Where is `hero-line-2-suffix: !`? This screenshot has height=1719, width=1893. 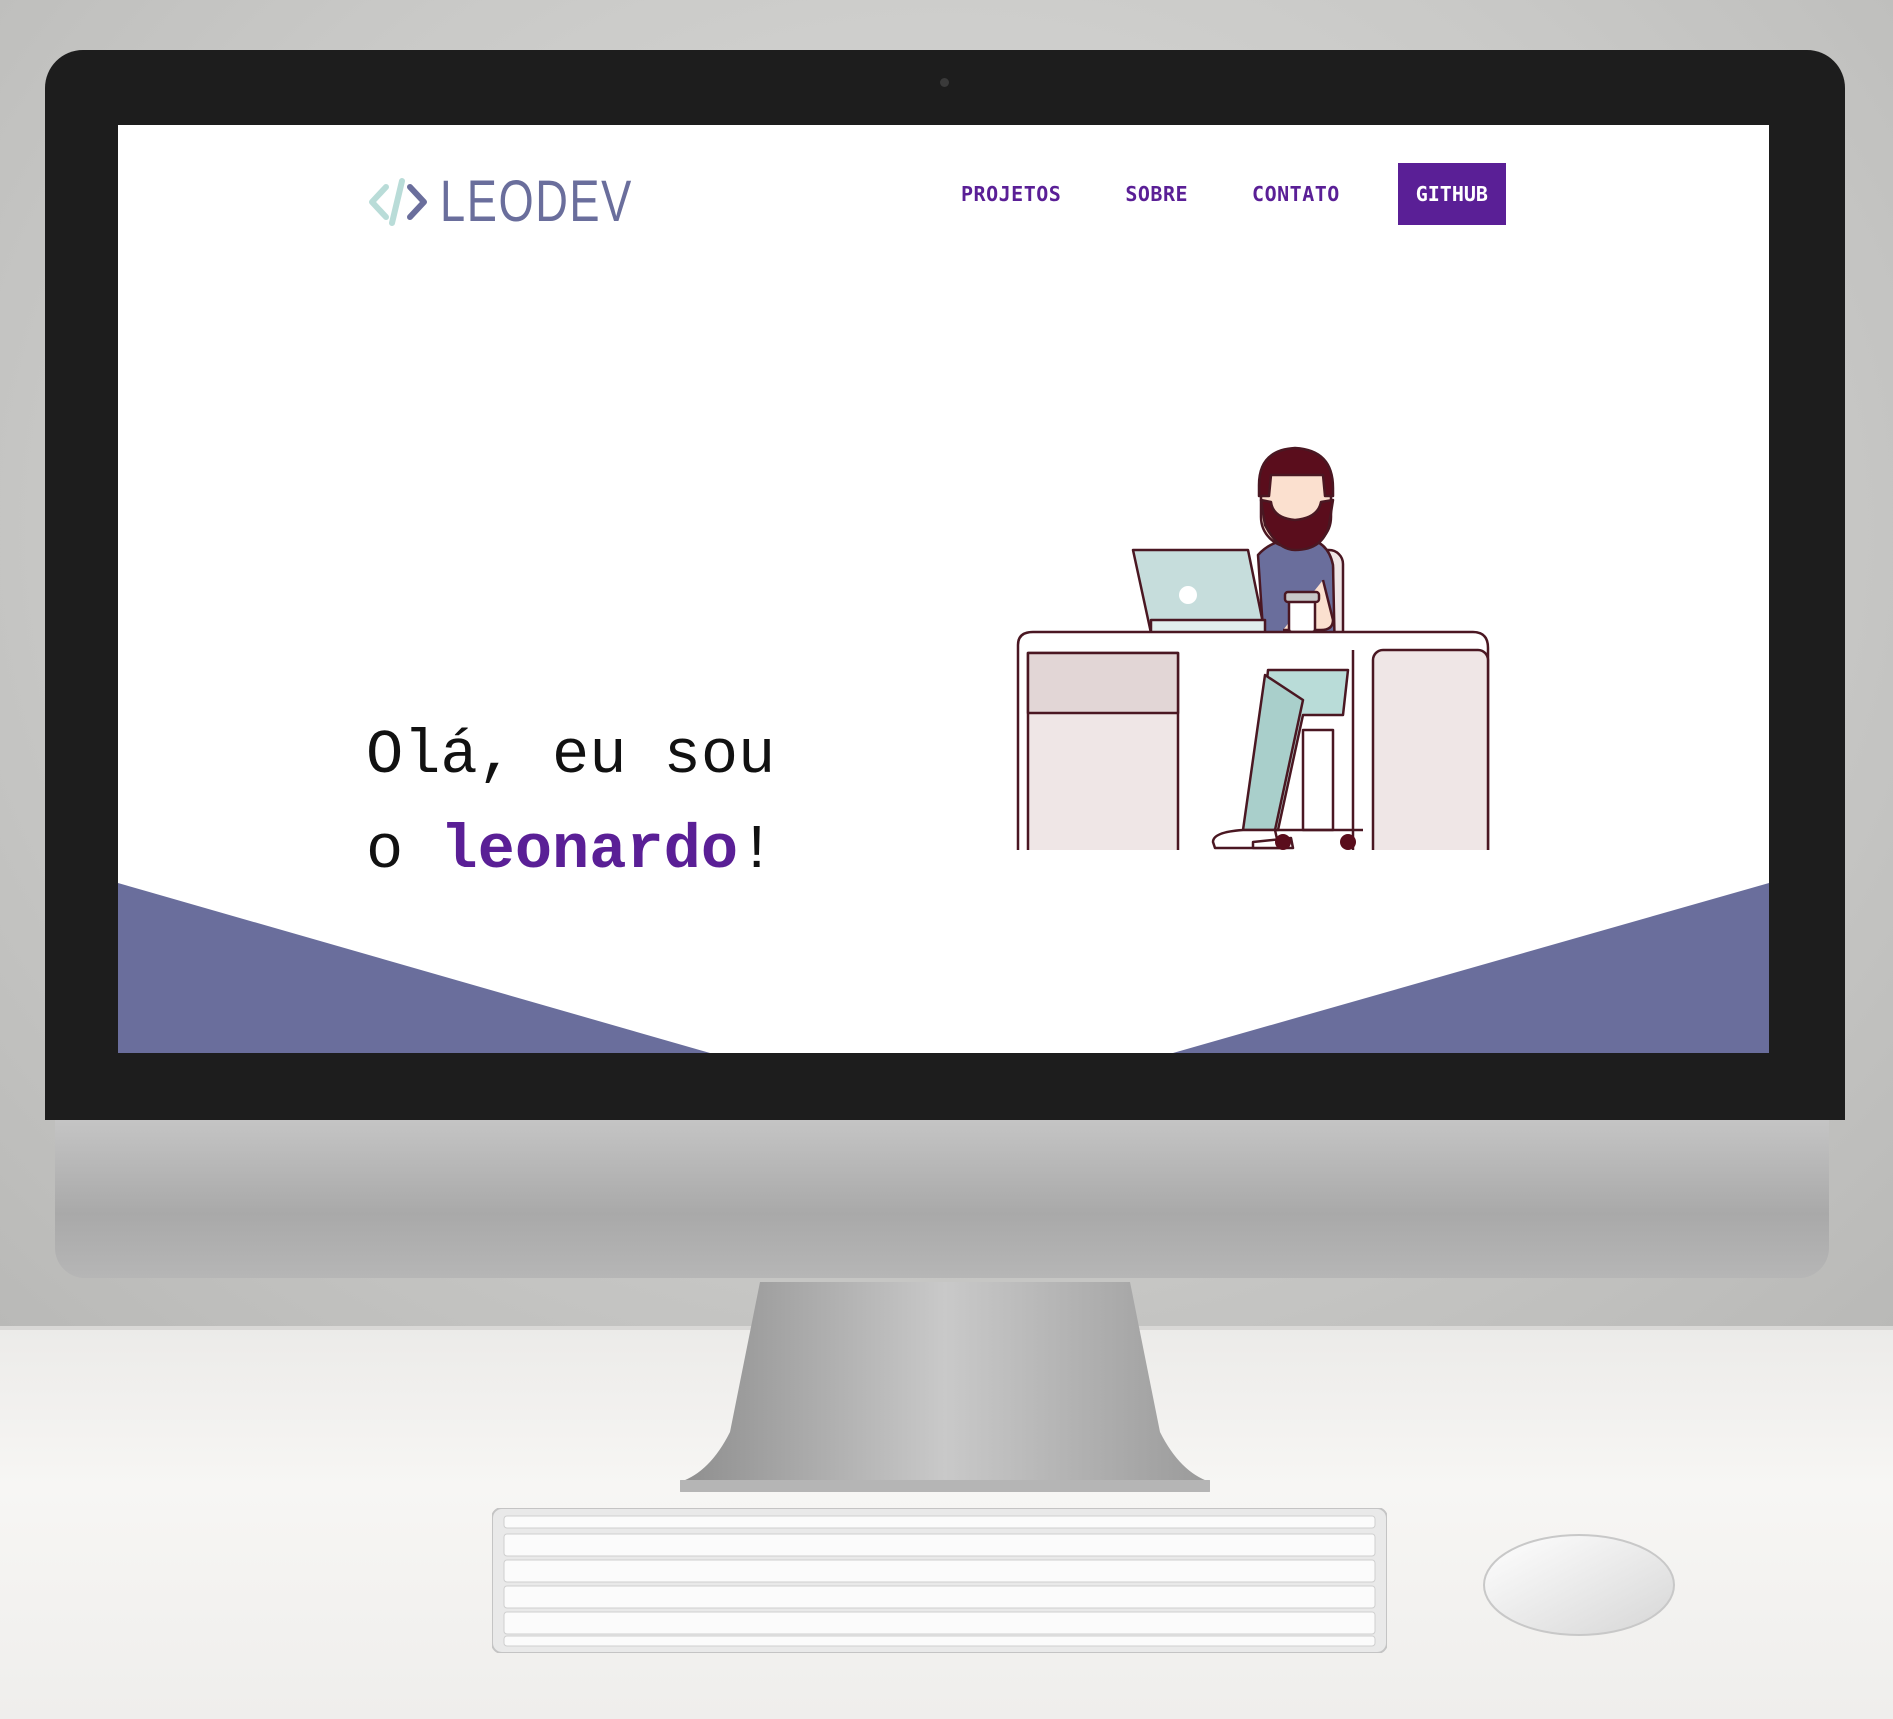
hero-line-2-suffix: ! is located at coordinates (757, 850).